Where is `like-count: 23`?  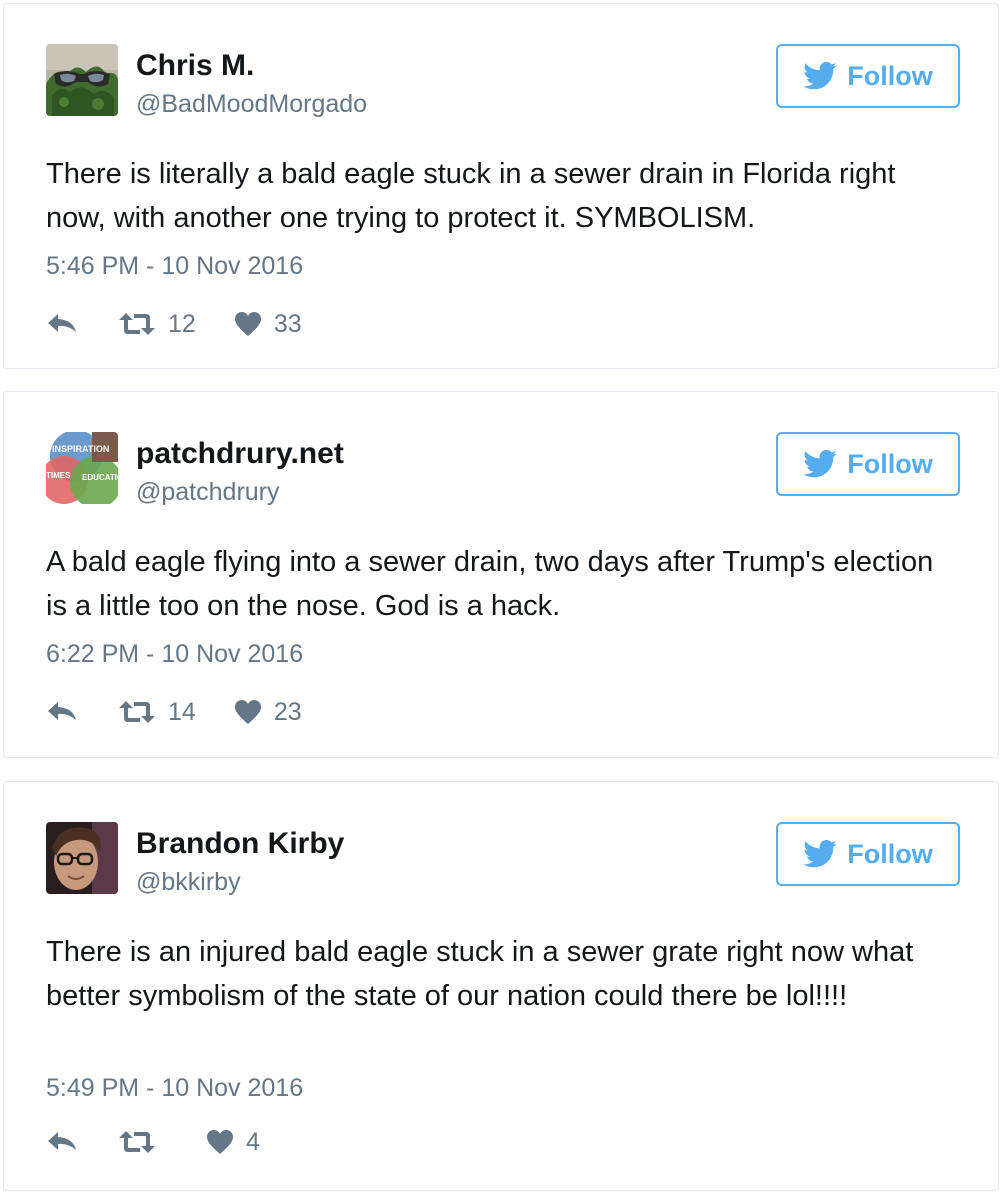
like-count: 23 is located at coordinates (287, 712).